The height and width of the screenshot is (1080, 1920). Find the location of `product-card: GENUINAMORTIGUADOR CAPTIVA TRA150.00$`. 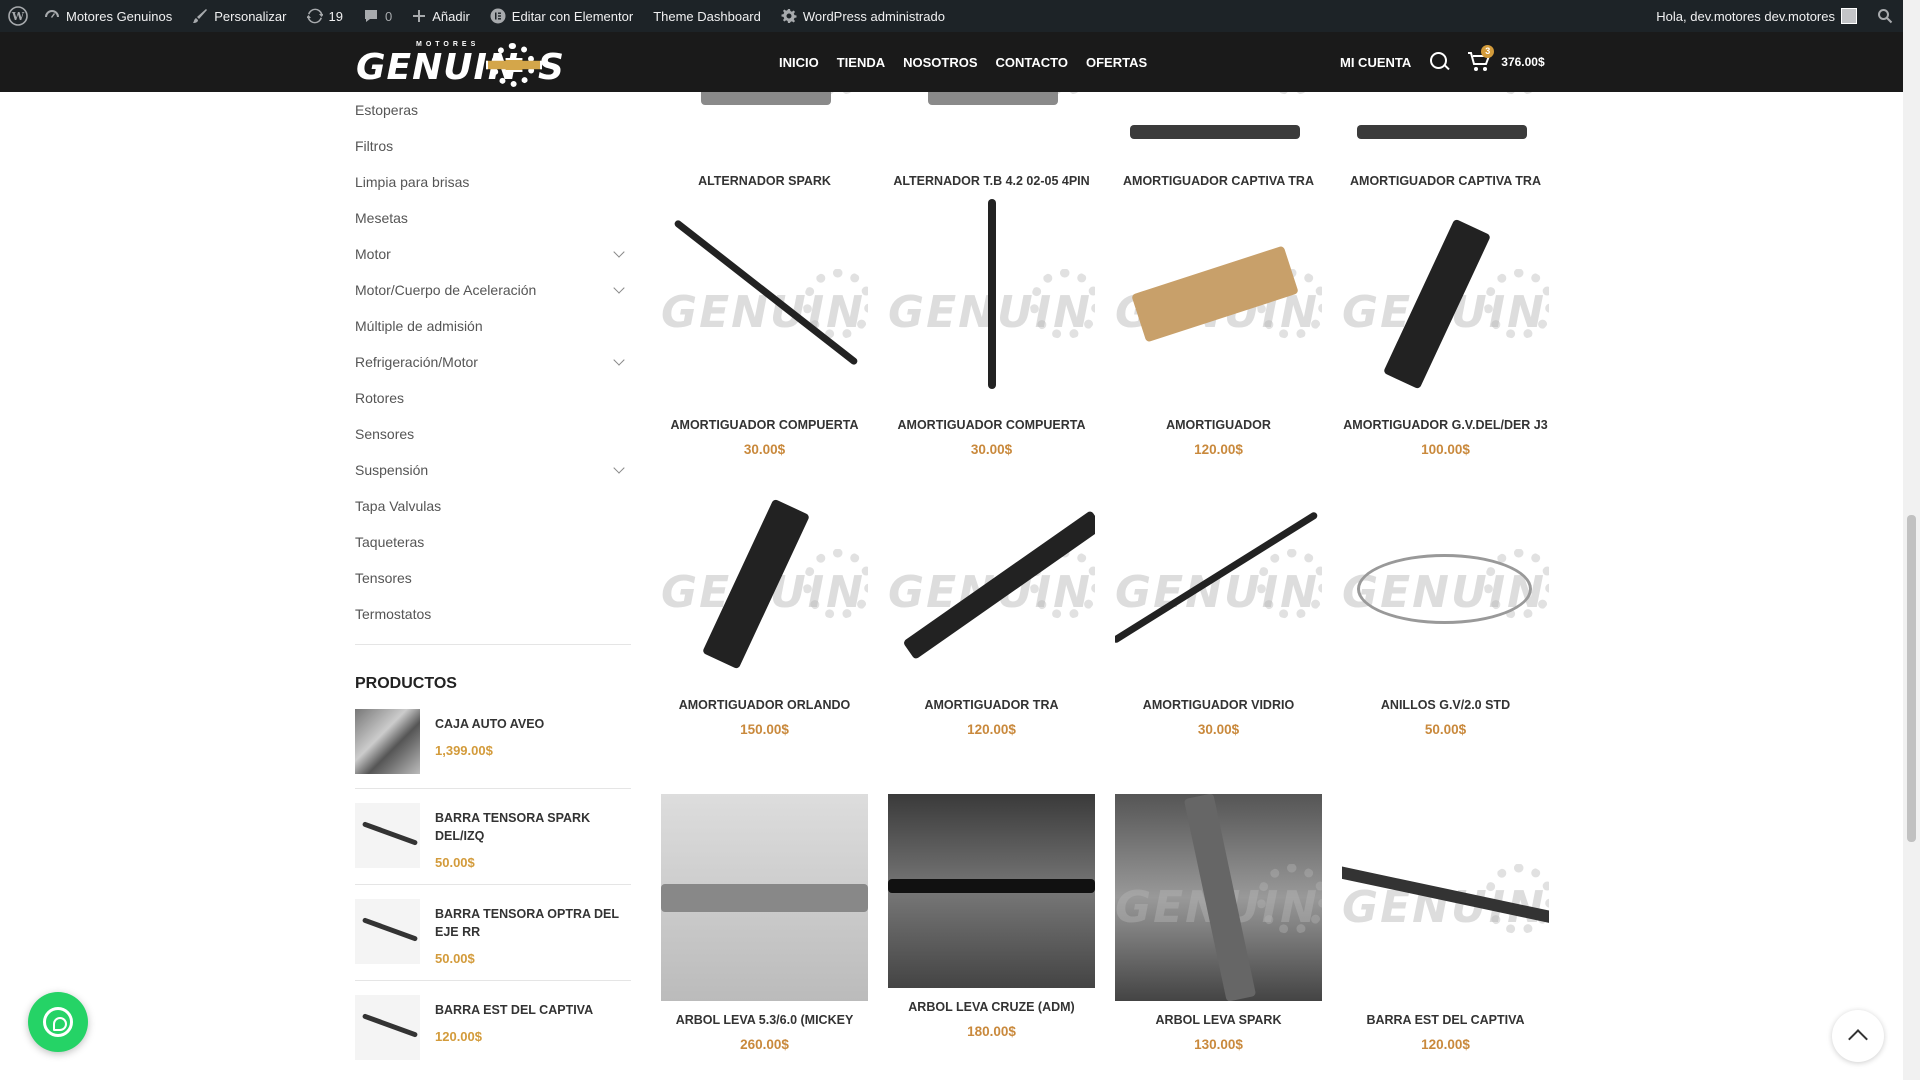

product-card: GENUINAMORTIGUADOR CAPTIVA TRA150.00$ is located at coordinates (1218, 152).